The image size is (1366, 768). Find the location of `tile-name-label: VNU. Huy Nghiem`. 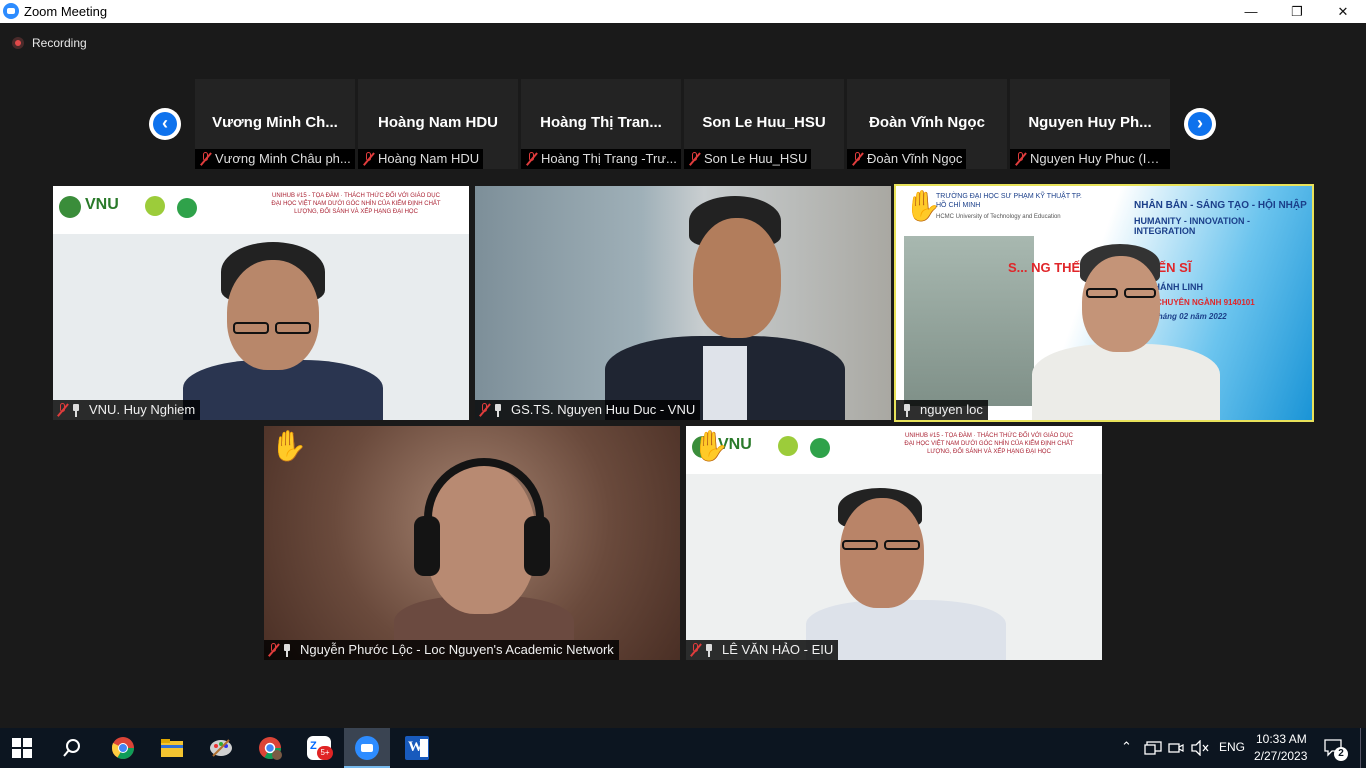

tile-name-label: VNU. Huy Nghiem is located at coordinates (127, 410).